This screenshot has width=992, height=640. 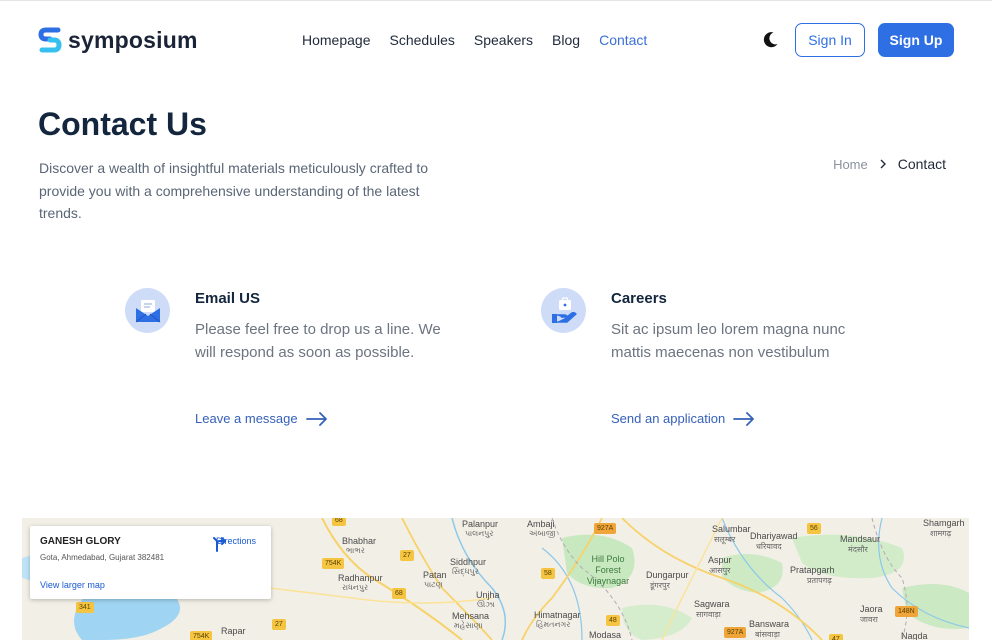 I want to click on leave-message-link: Leave a message, so click(x=261, y=418).